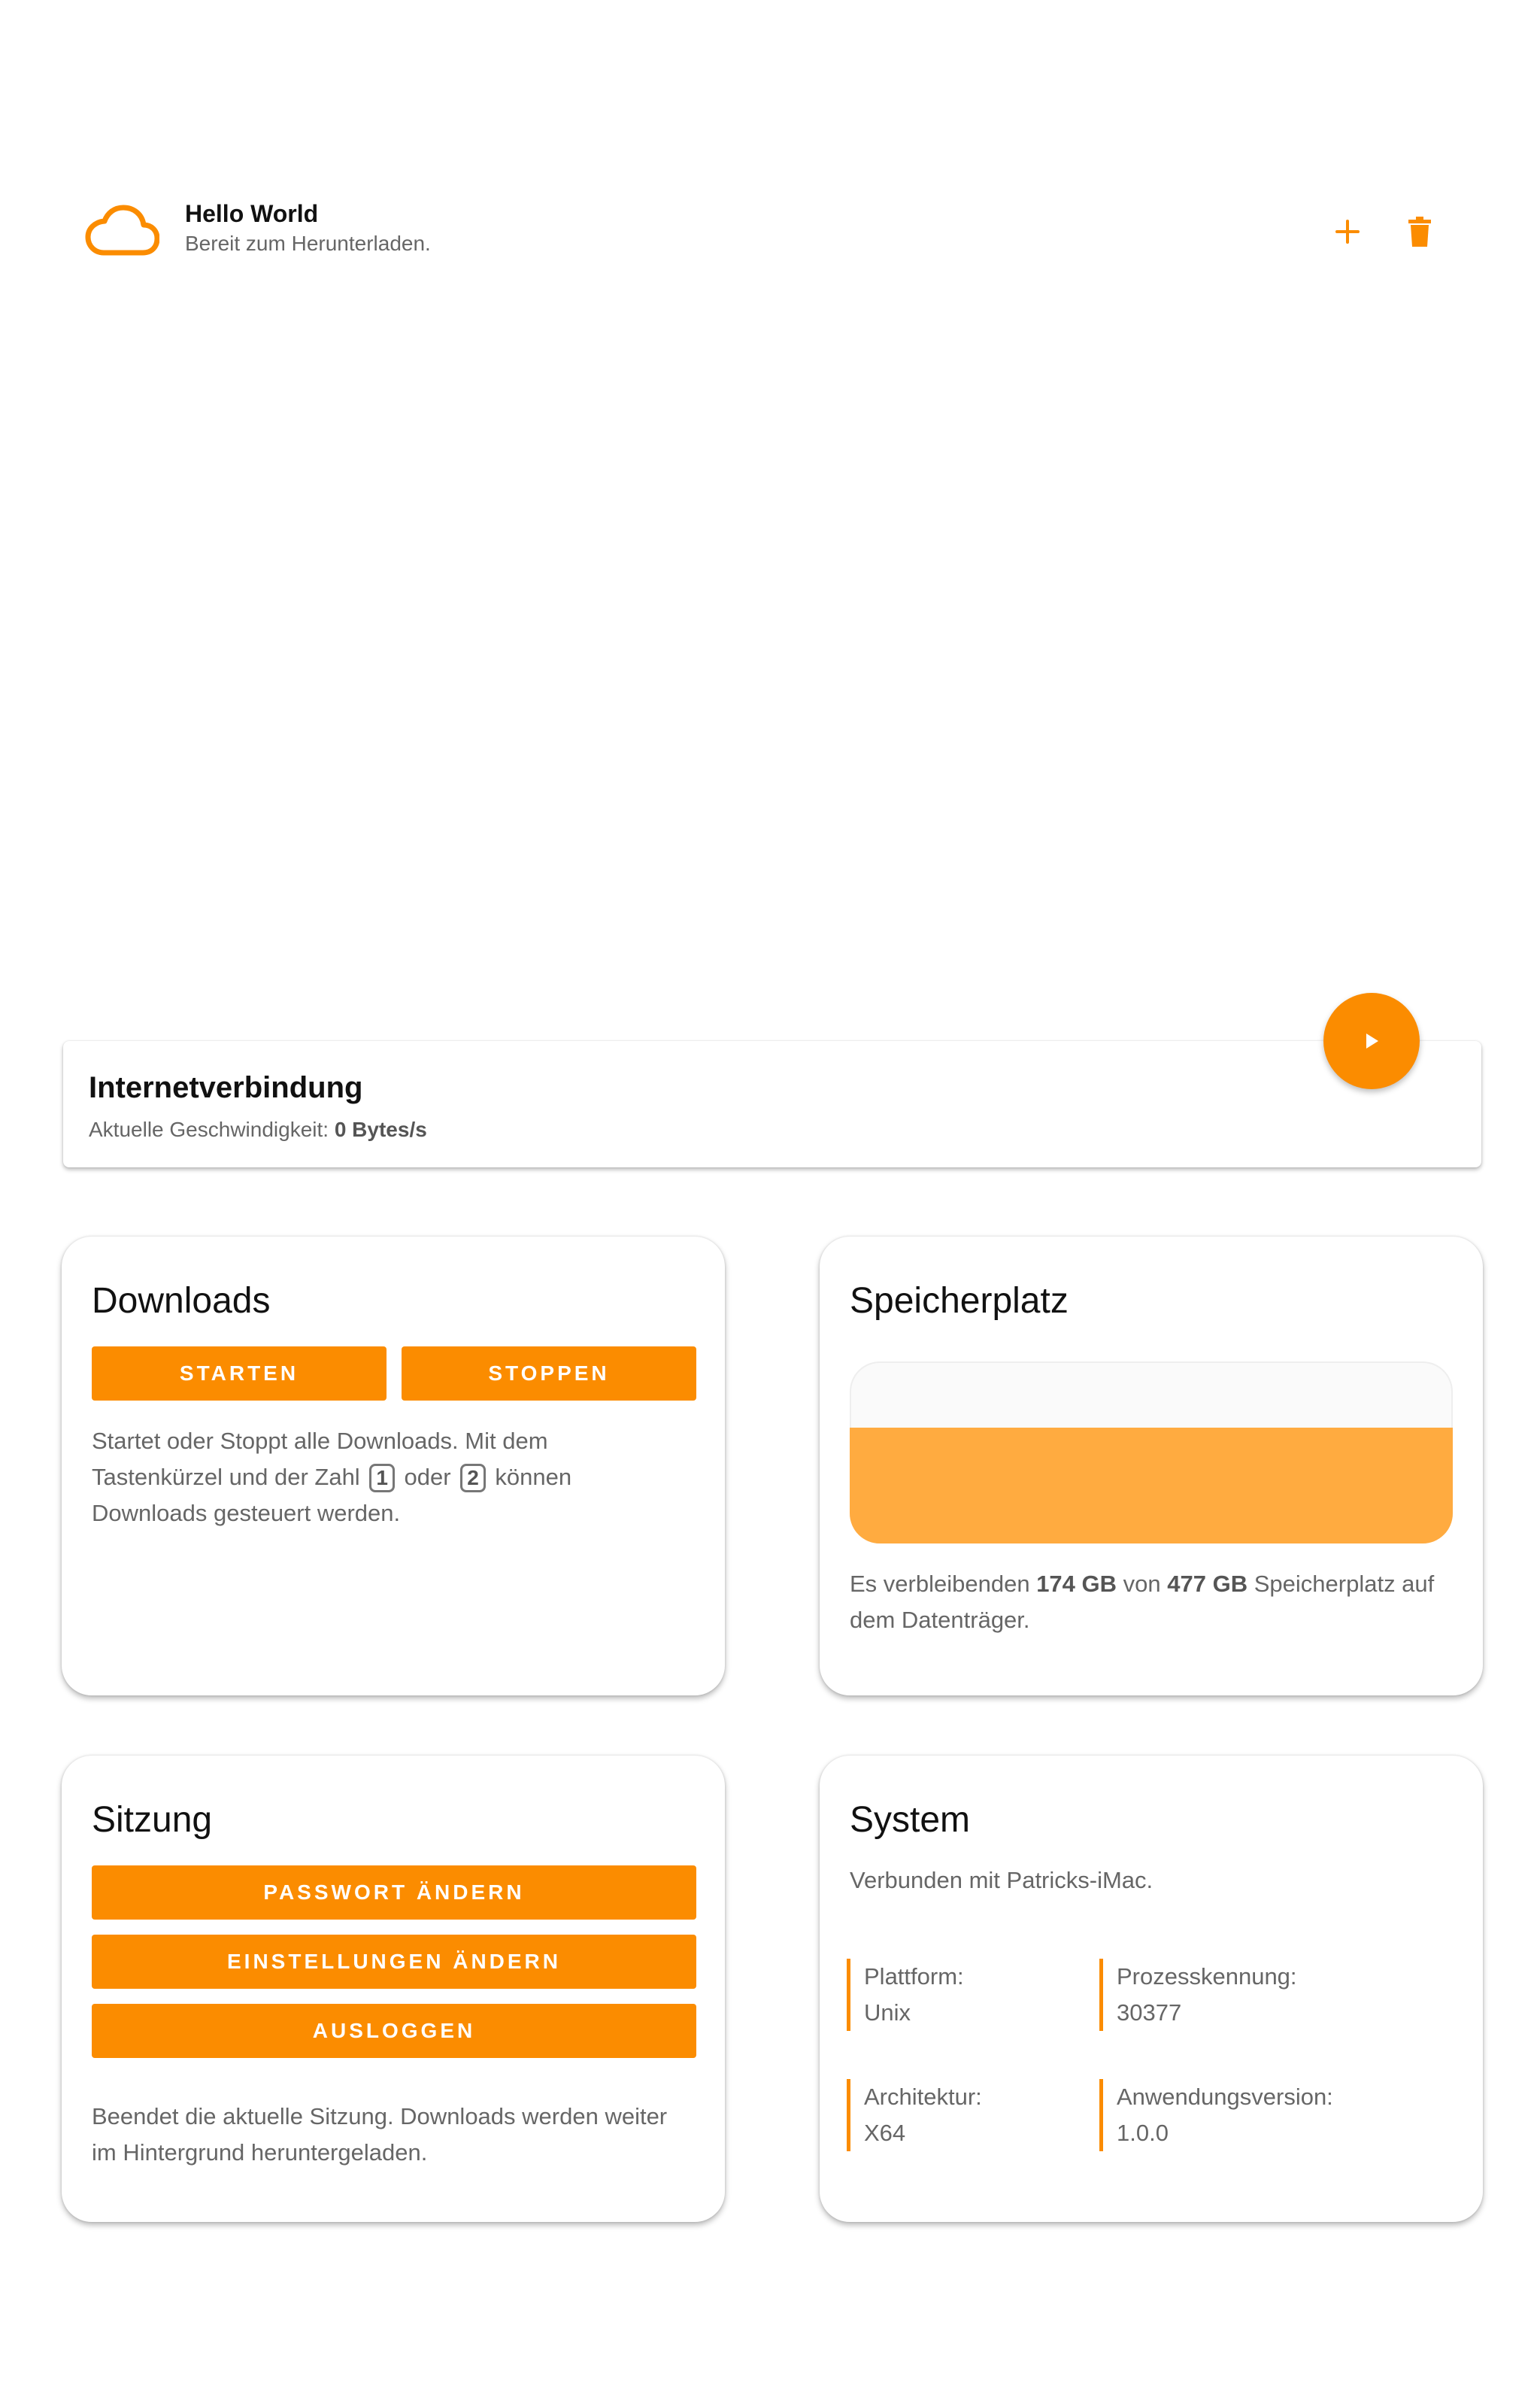  Describe the element at coordinates (252, 214) in the screenshot. I see `download-title: Hello World` at that location.